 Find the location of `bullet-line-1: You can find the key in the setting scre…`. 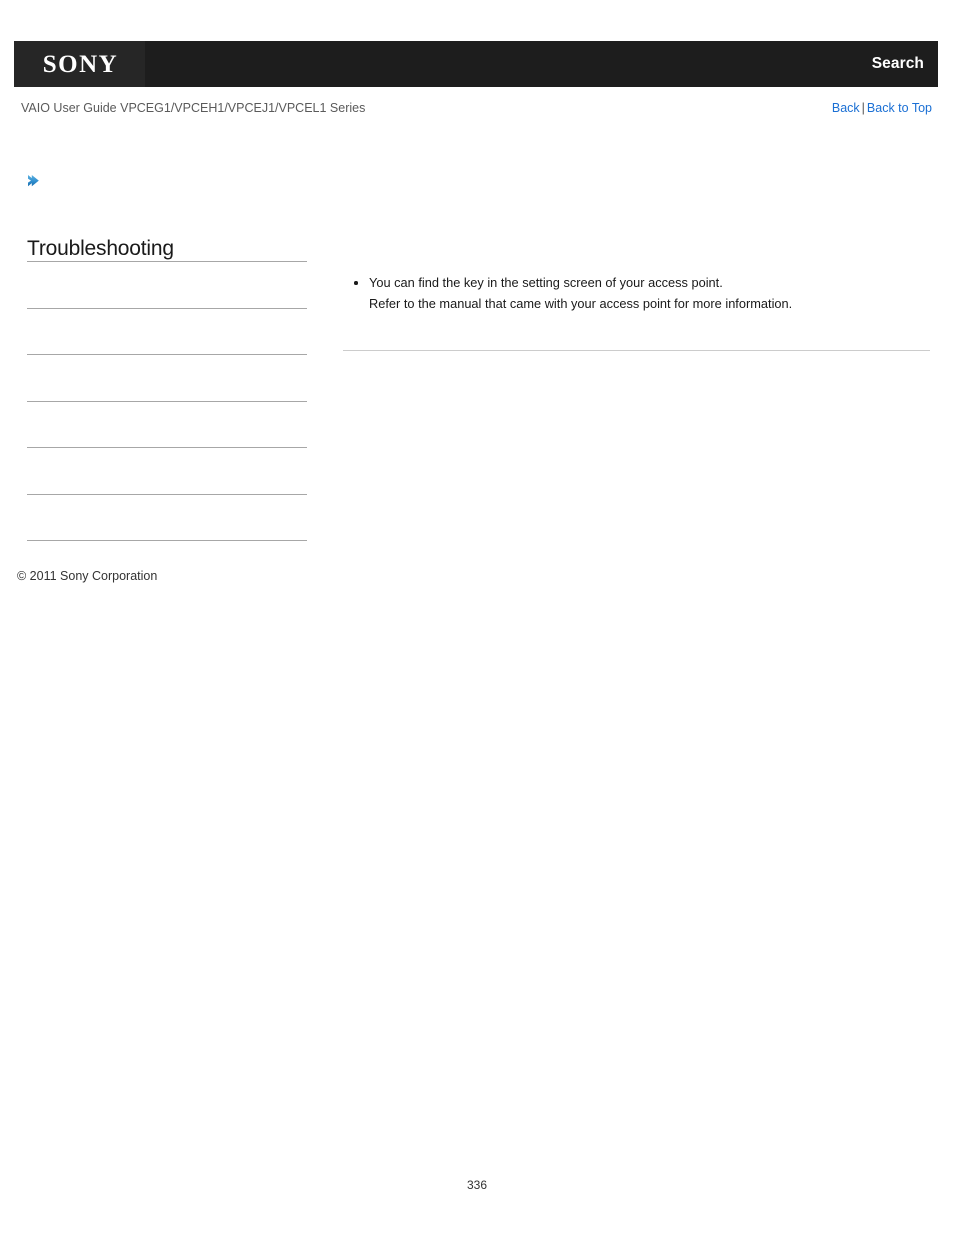

bullet-line-1: You can find the key in the setting scre… is located at coordinates (546, 282).